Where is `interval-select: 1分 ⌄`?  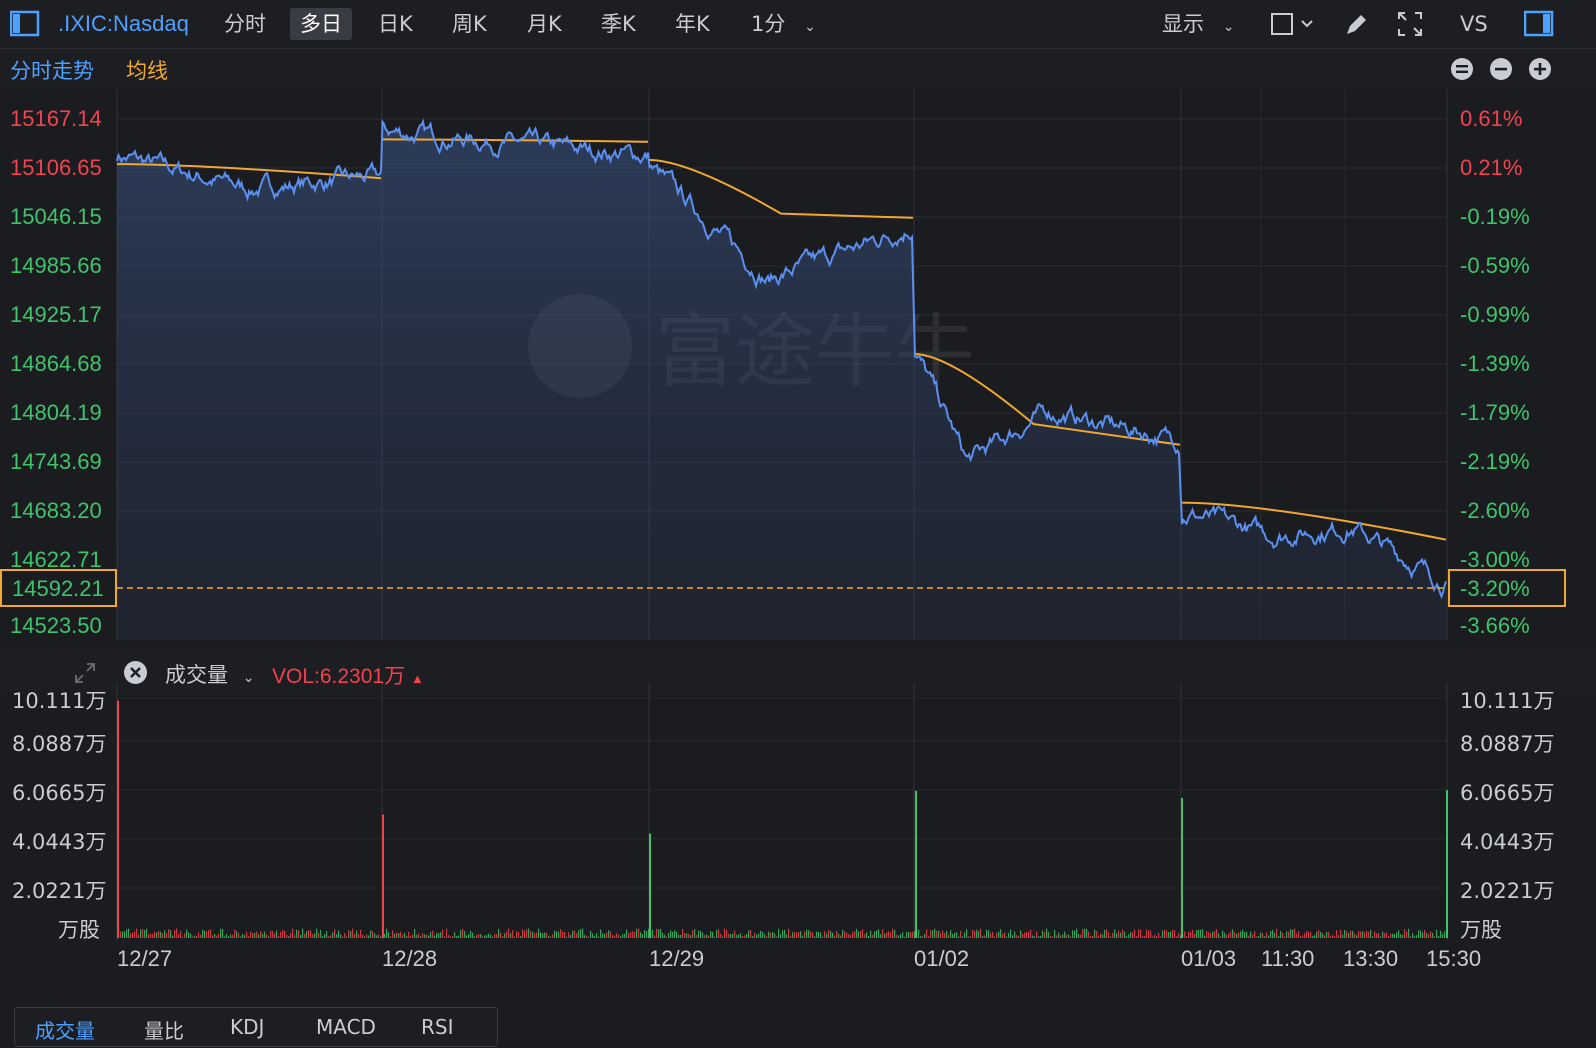
interval-select: 1分 ⌄ is located at coordinates (783, 24).